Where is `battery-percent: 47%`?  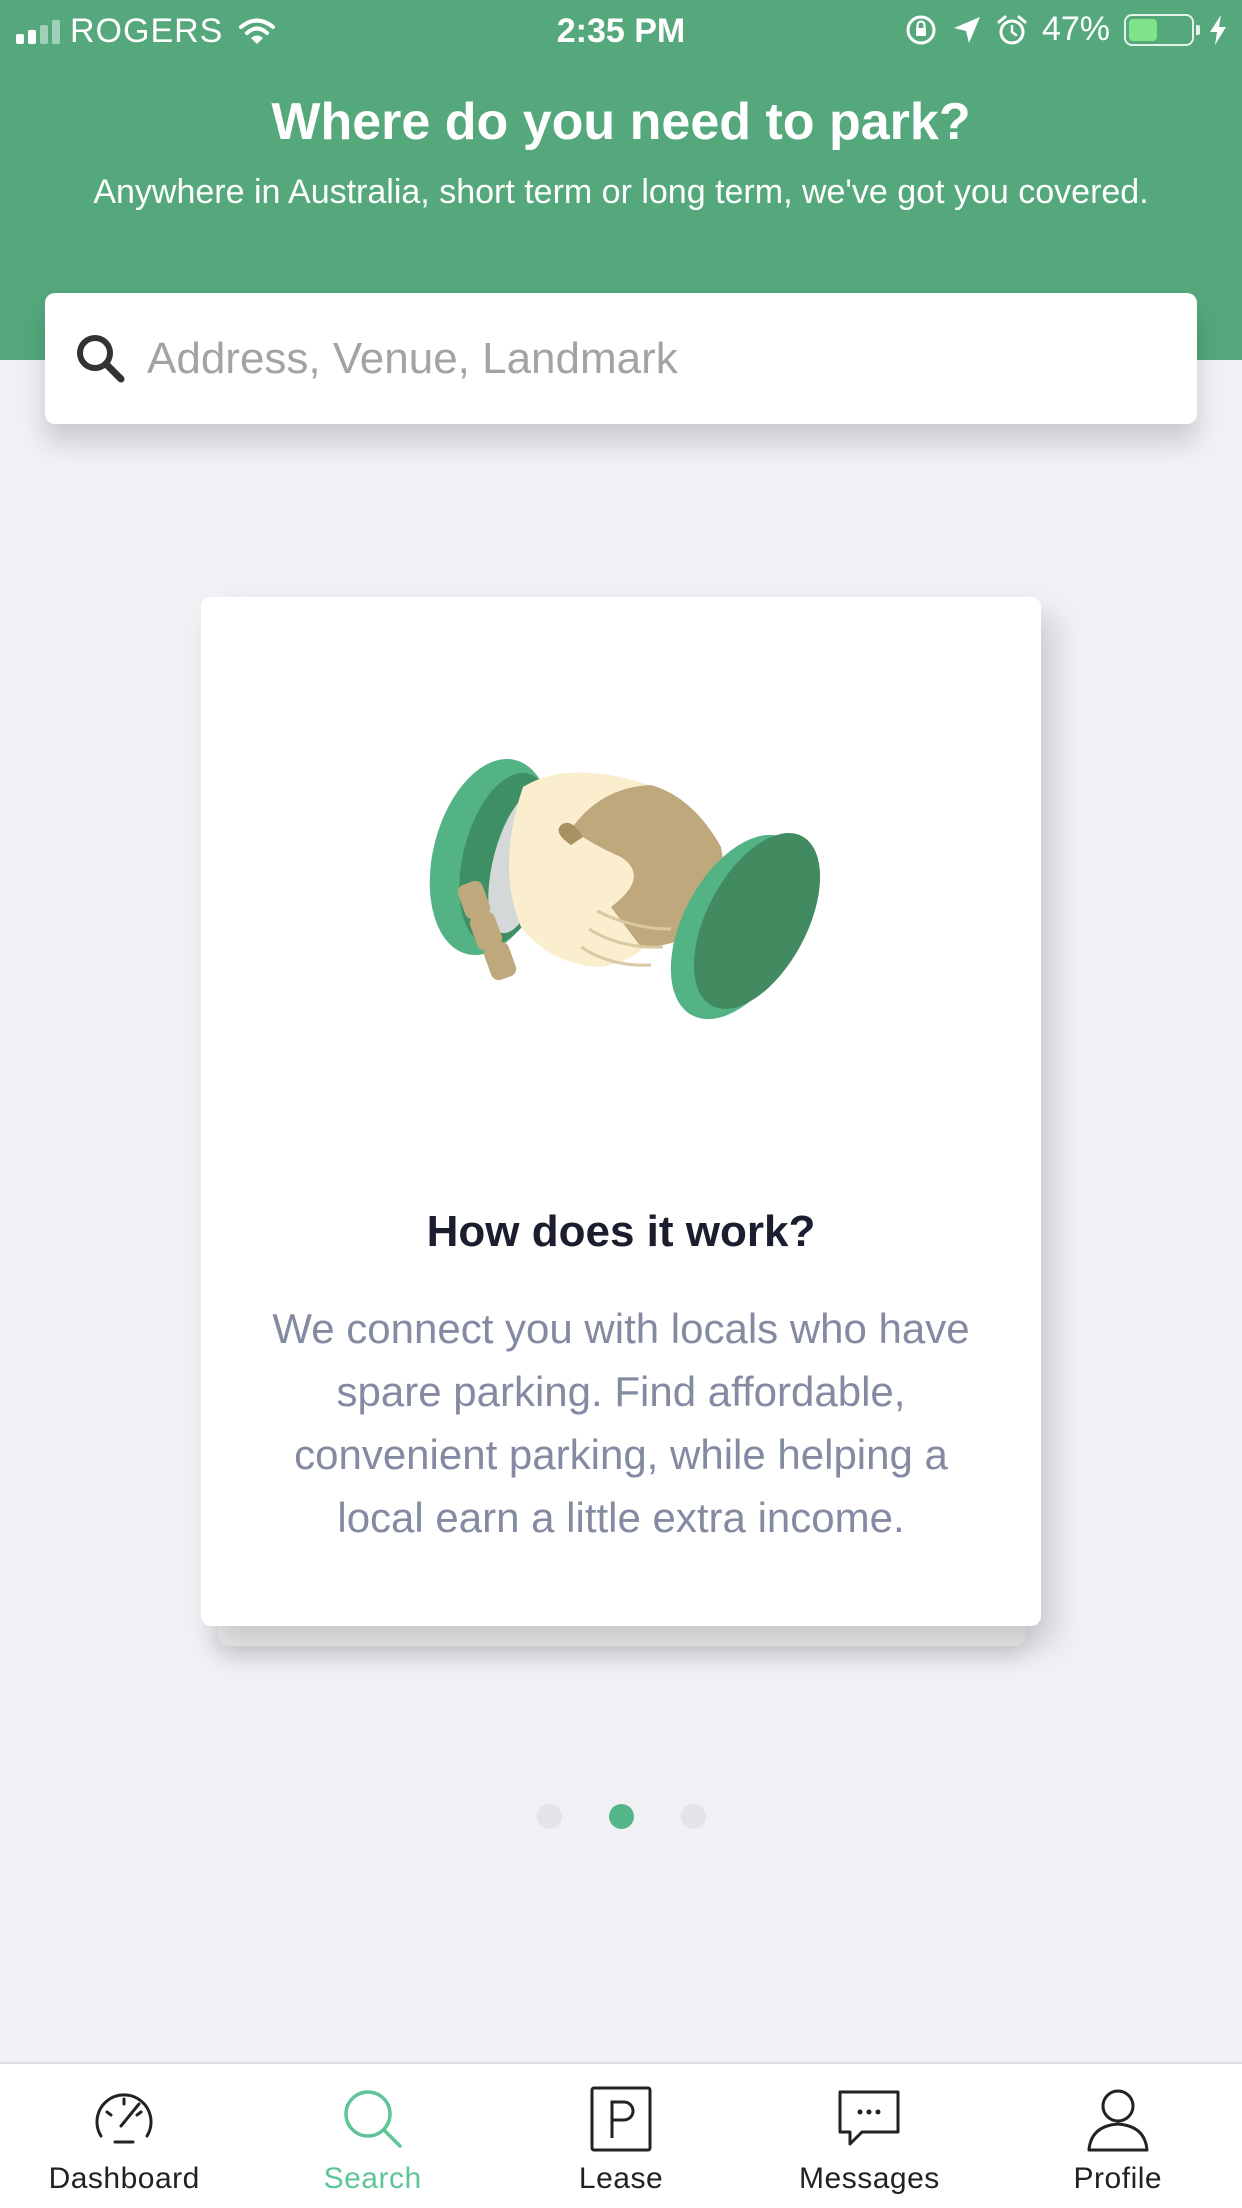
battery-percent: 47% is located at coordinates (1075, 29).